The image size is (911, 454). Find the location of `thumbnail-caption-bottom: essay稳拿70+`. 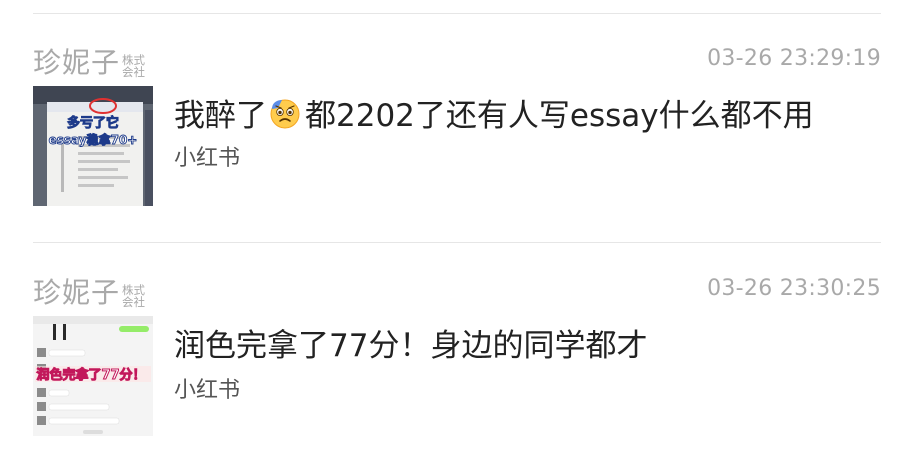

thumbnail-caption-bottom: essay稳拿70+ is located at coordinates (93, 139).